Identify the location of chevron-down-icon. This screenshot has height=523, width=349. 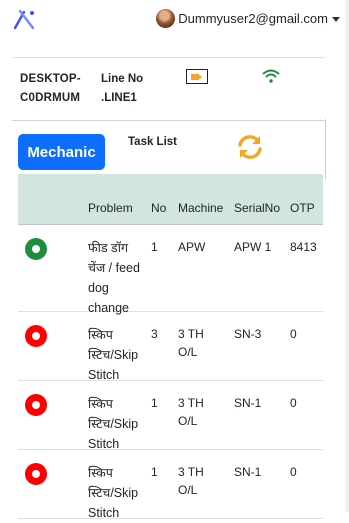
(336, 19).